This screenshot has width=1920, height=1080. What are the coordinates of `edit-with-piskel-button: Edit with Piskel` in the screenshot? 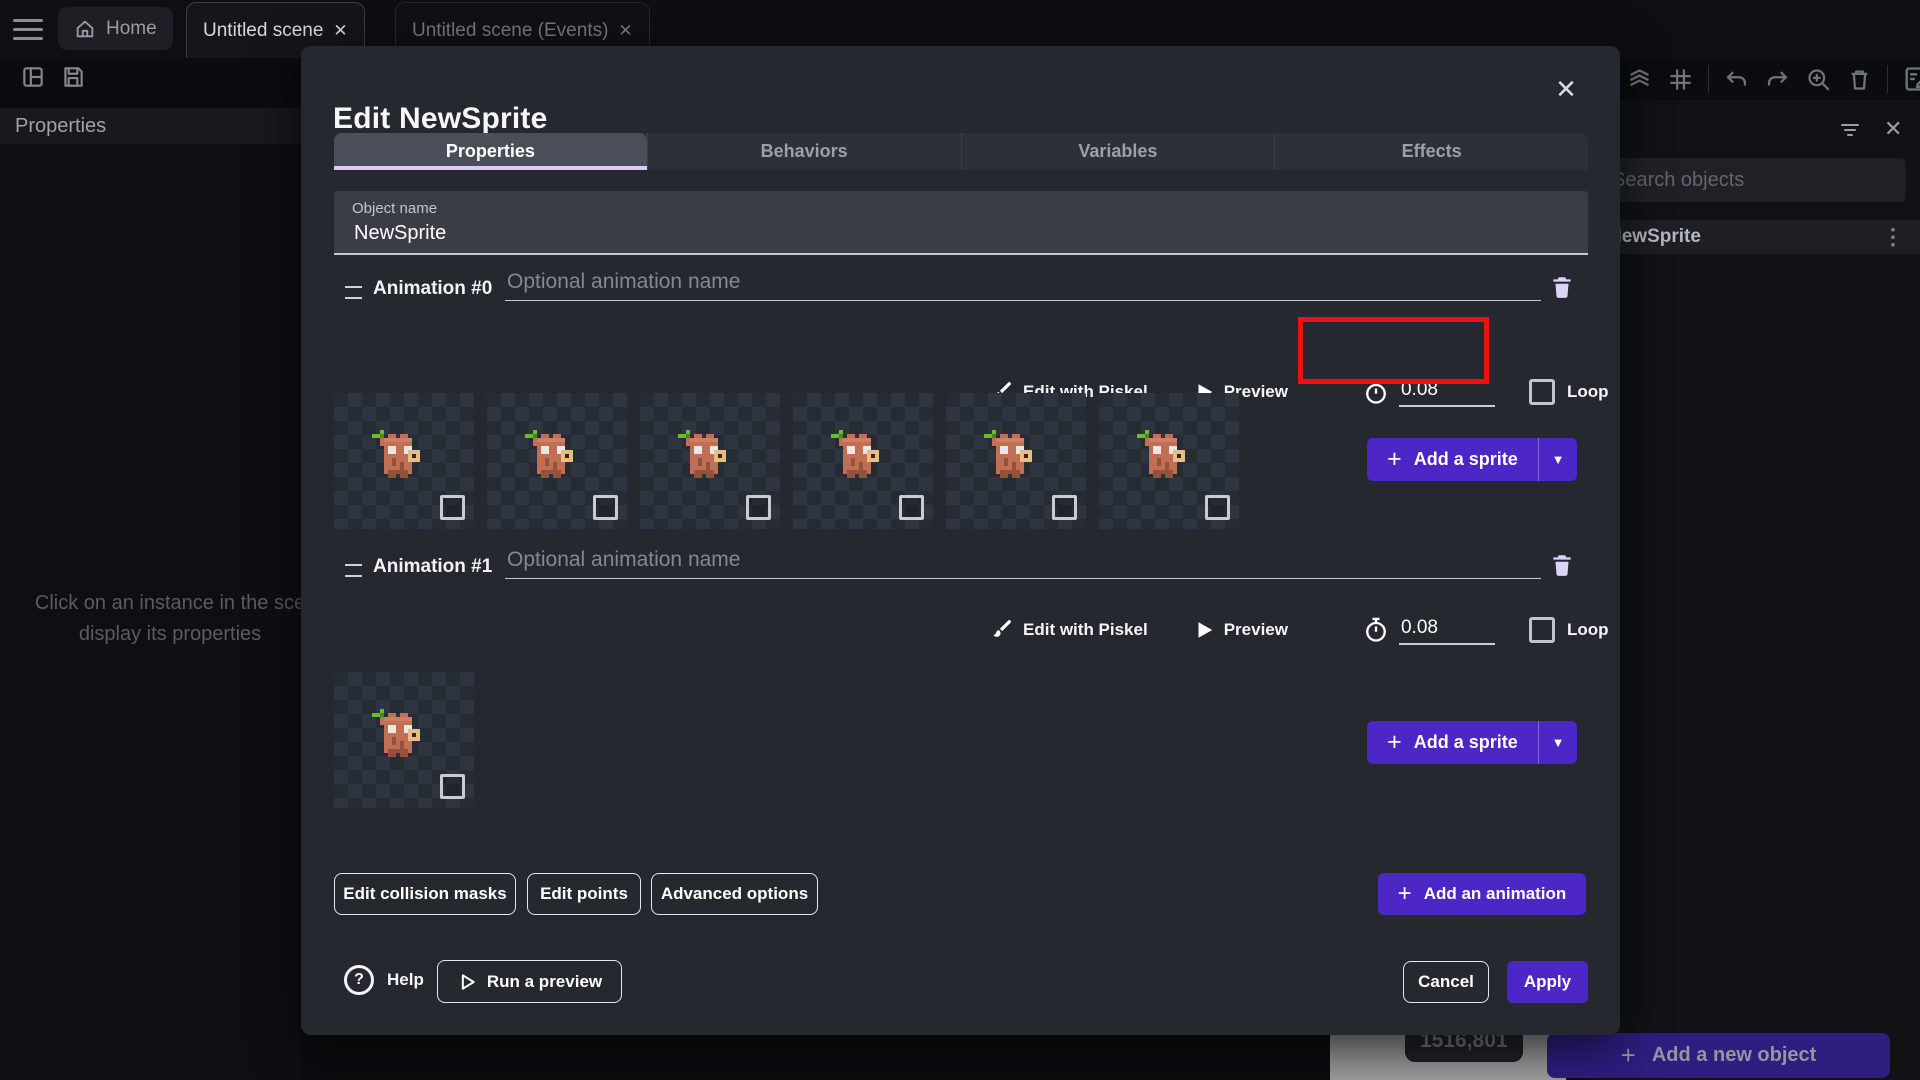 It's located at (1085, 630).